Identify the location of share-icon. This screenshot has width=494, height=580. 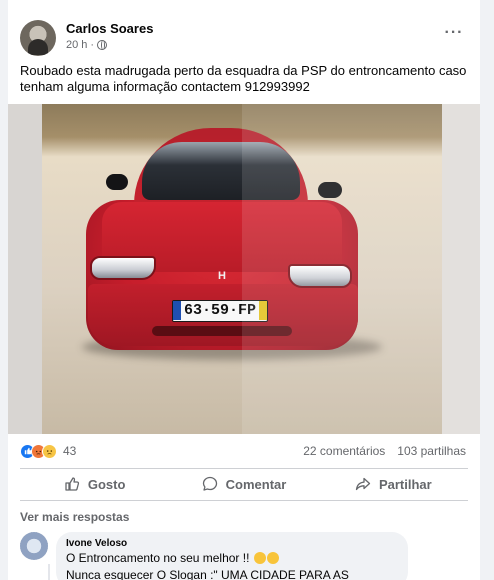
(363, 484).